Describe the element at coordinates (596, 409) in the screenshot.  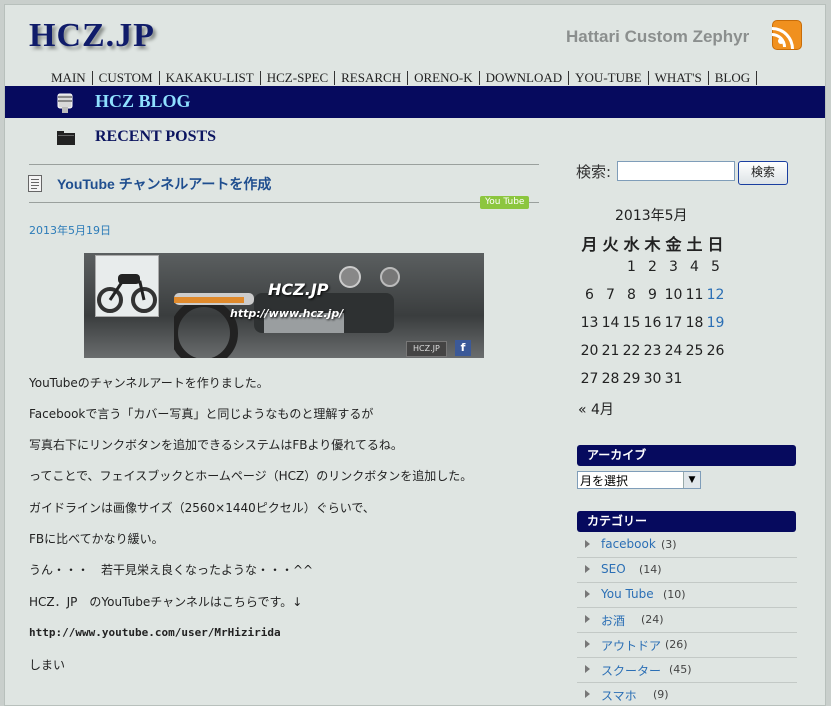
I see `calendar-prev-month-link: « 4月` at that location.